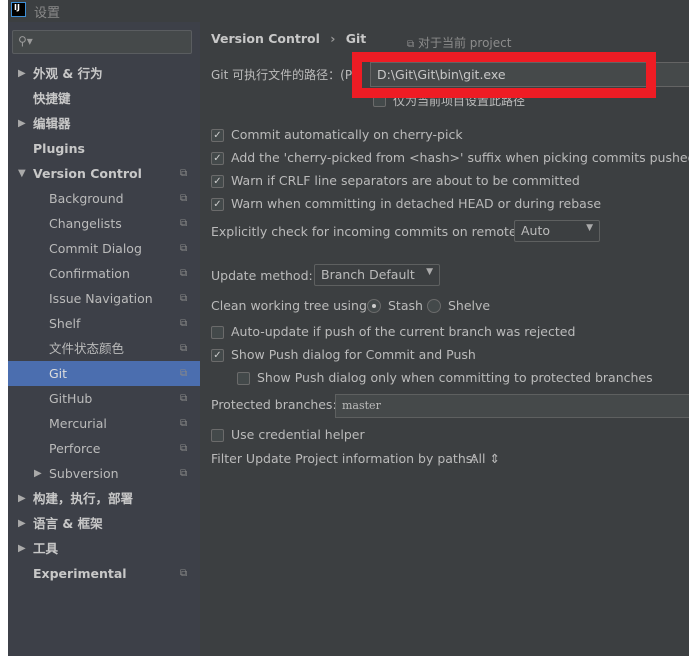  Describe the element at coordinates (485, 458) in the screenshot. I see `filter-paths-dropdown: All ⇕` at that location.